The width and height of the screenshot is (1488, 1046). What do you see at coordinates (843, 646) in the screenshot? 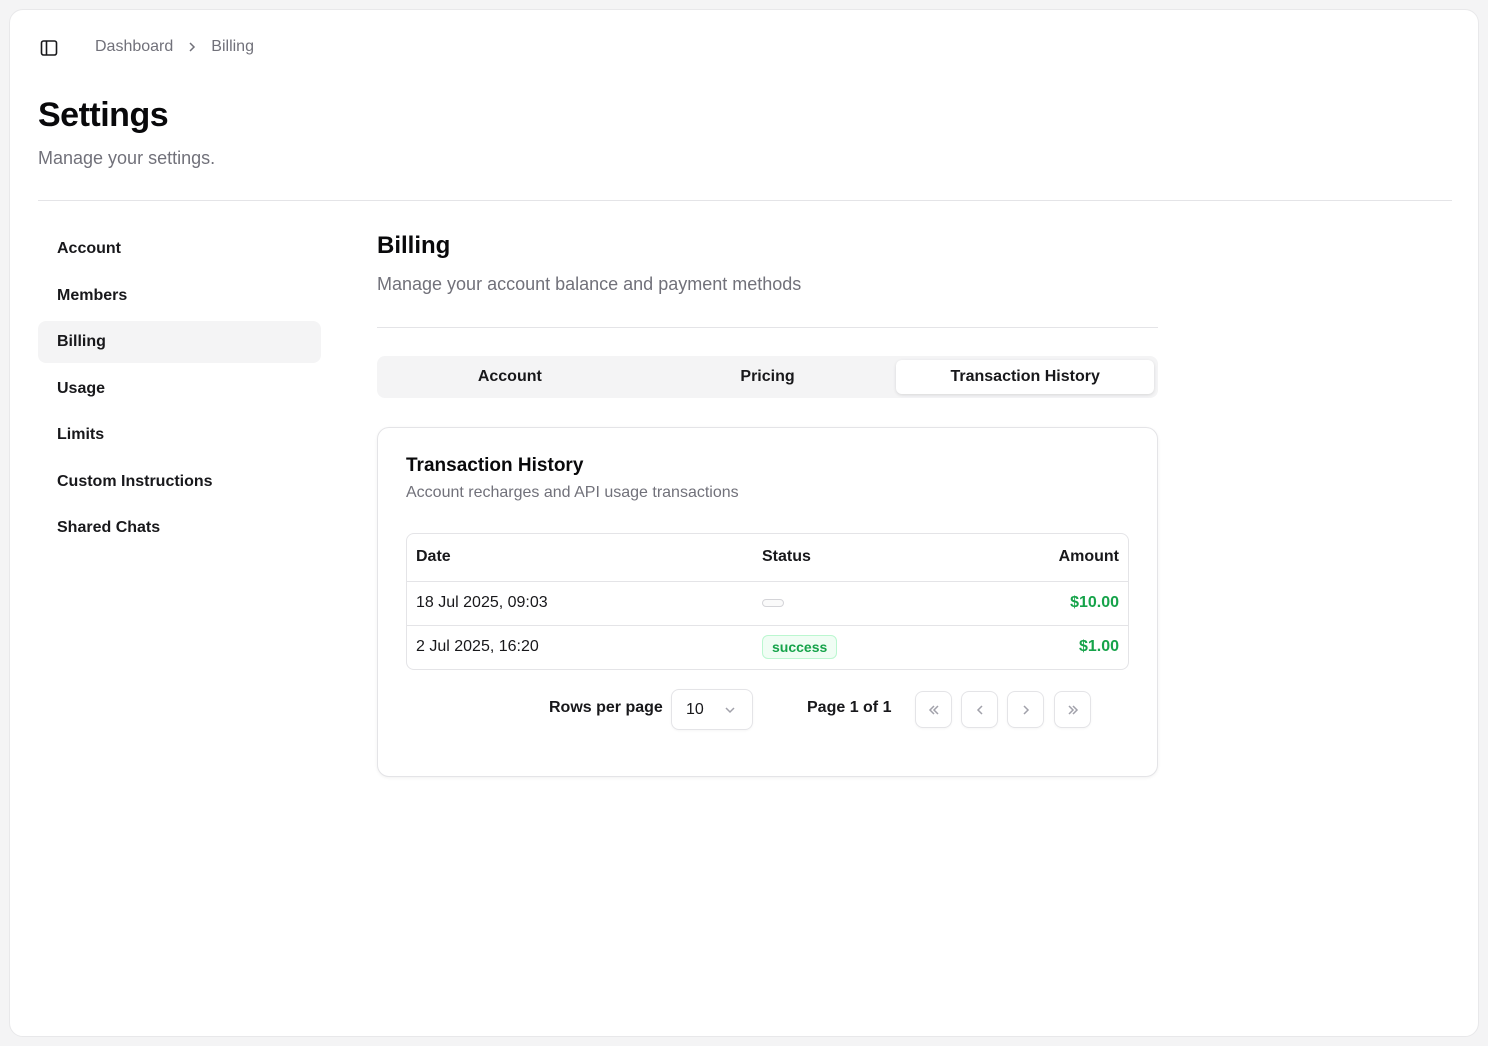
I see `cell-status: success` at bounding box center [843, 646].